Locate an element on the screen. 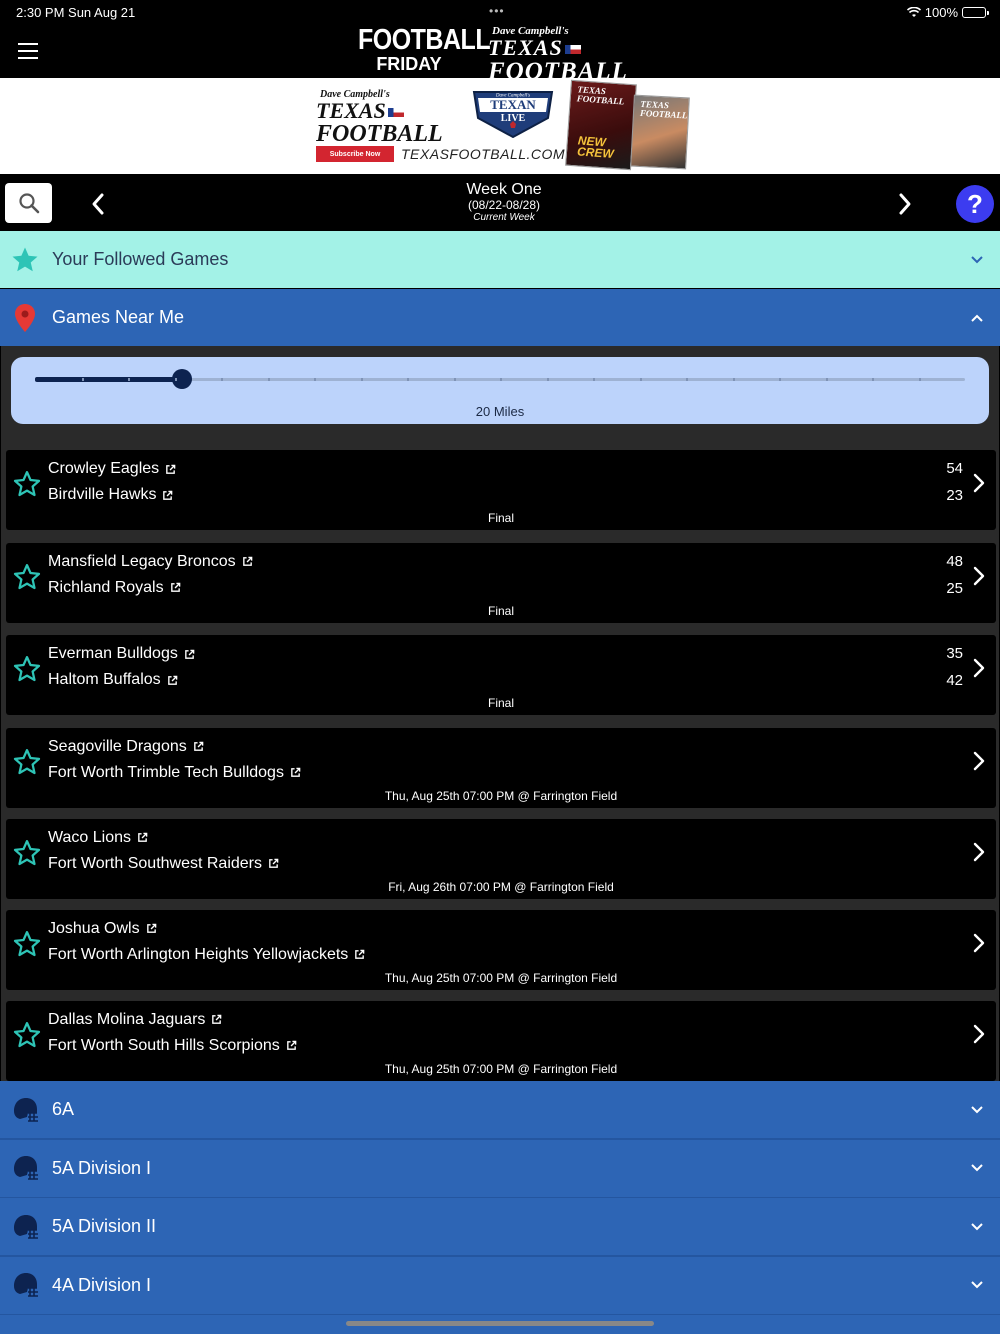 This screenshot has height=1334, width=1000. division-group-header: 5A Division I is located at coordinates (500, 1168).